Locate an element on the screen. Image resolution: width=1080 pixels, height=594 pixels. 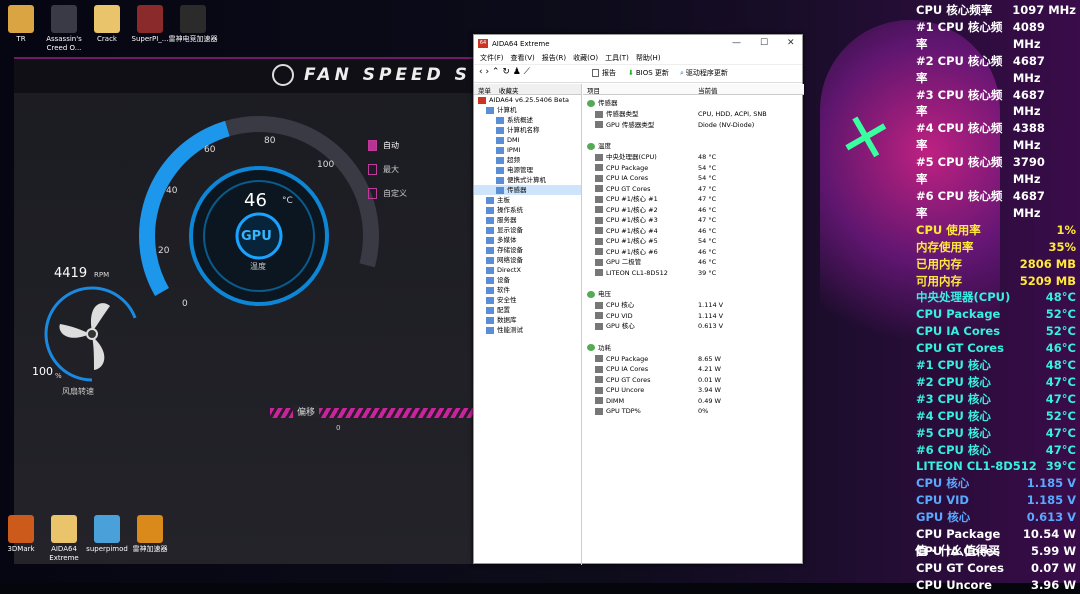
sensor-row: CPU #1/核心 #2 is located at coordinates (626, 210).